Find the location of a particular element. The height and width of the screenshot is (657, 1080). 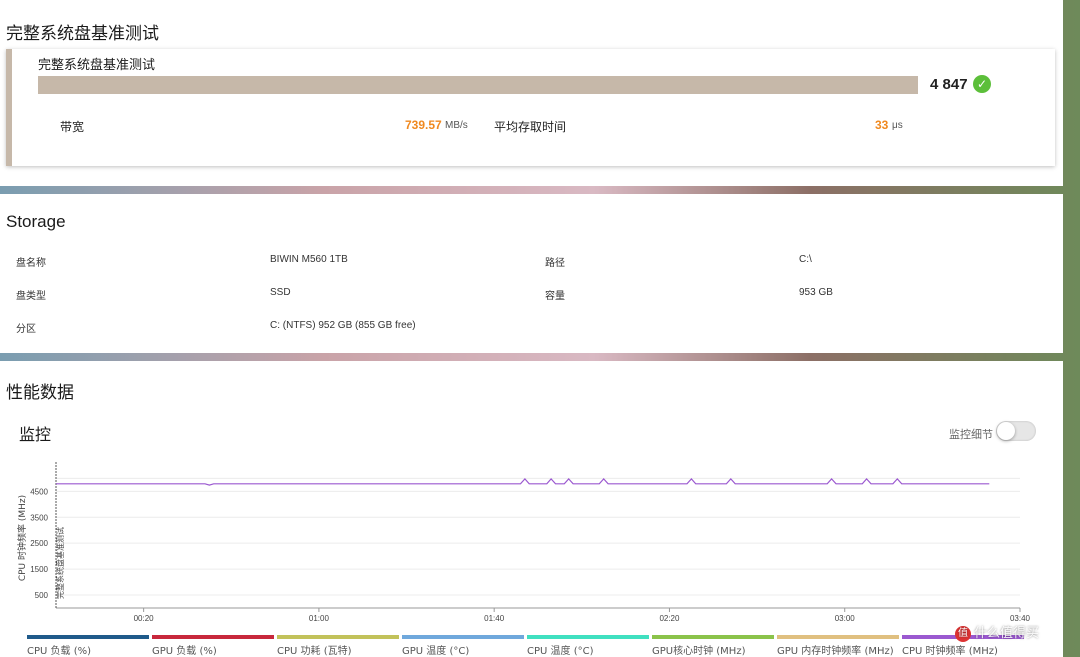

y-tick-label: 3500 is located at coordinates (39, 517).